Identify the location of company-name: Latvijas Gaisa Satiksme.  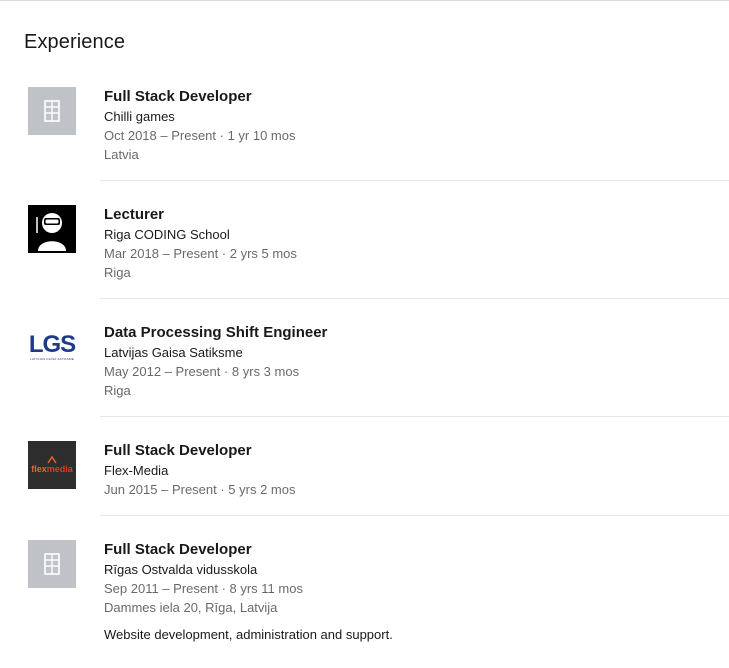
(173, 352).